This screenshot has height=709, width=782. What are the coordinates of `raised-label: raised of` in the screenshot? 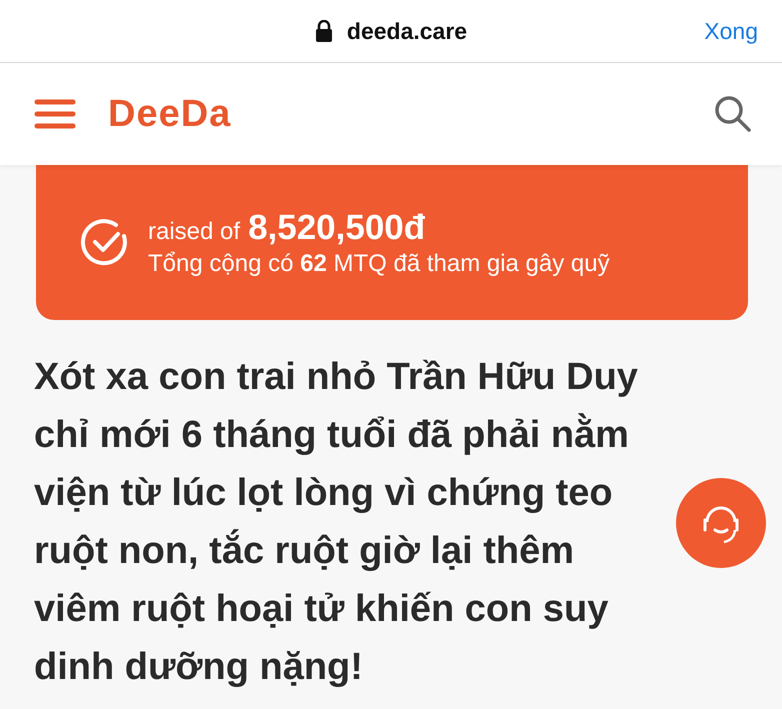 It's located at (194, 232).